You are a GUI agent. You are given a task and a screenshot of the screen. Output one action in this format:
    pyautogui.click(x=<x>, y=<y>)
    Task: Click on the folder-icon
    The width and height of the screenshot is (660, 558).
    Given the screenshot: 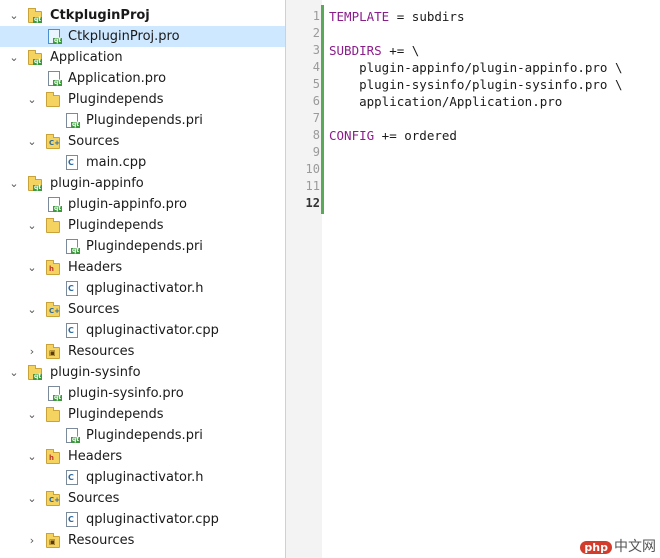 What is the action you would take?
    pyautogui.click(x=53, y=99)
    